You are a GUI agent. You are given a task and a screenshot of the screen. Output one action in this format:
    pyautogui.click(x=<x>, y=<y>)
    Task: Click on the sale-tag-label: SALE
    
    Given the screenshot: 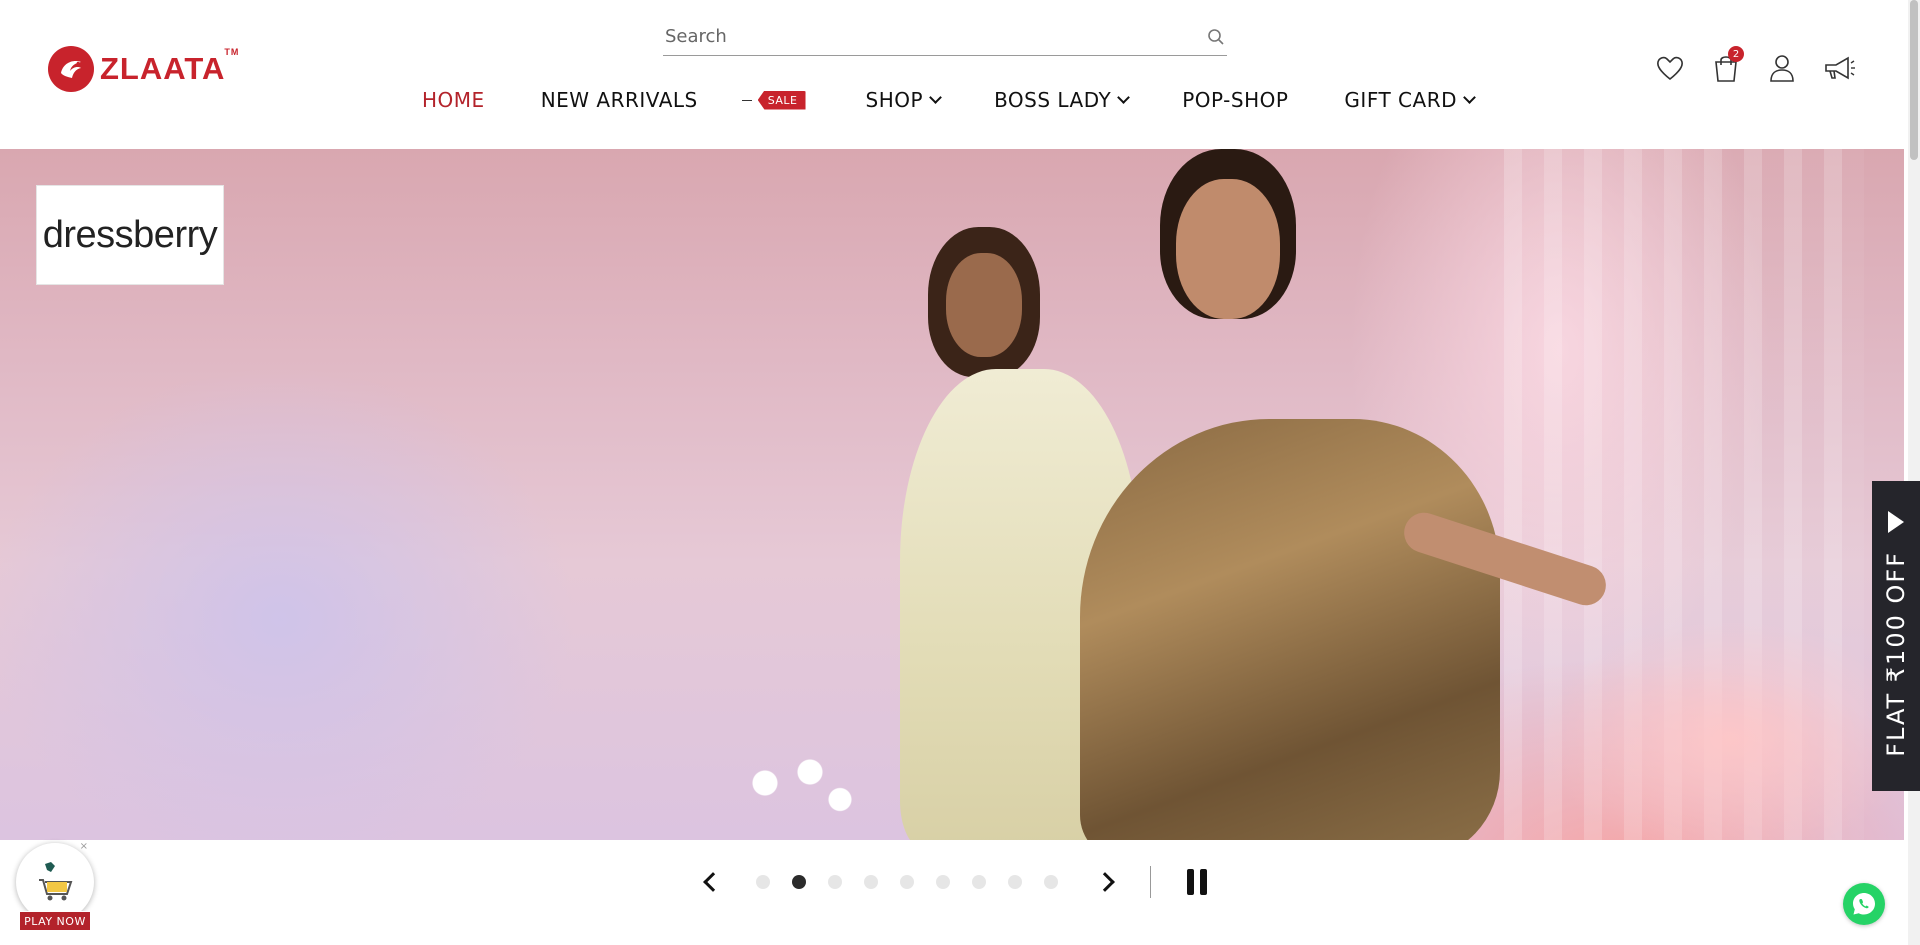 What is the action you would take?
    pyautogui.click(x=781, y=100)
    